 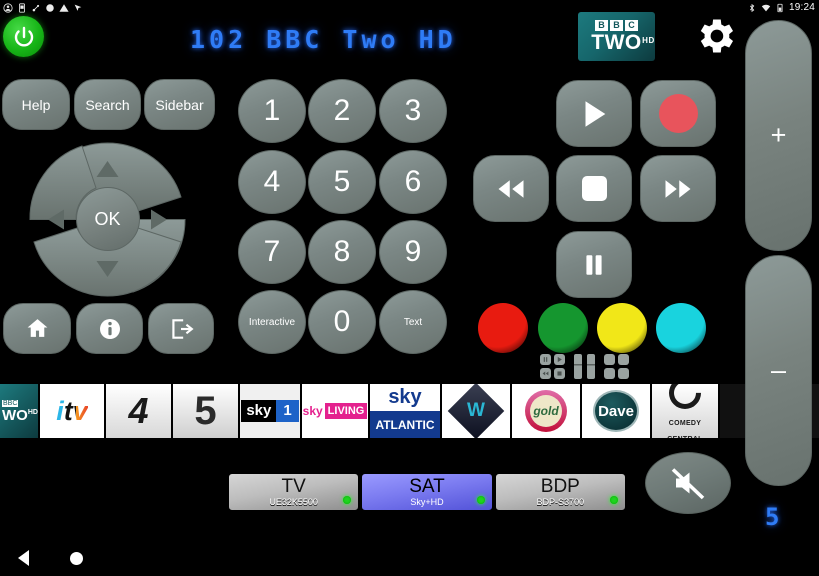 I want to click on search-button: Search, so click(x=107, y=104).